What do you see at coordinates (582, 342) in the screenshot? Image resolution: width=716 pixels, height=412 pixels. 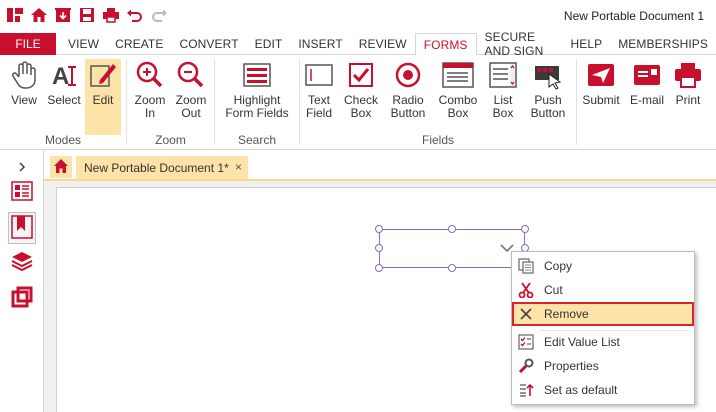 I see `edit-value-list-label: Edit Value List` at bounding box center [582, 342].